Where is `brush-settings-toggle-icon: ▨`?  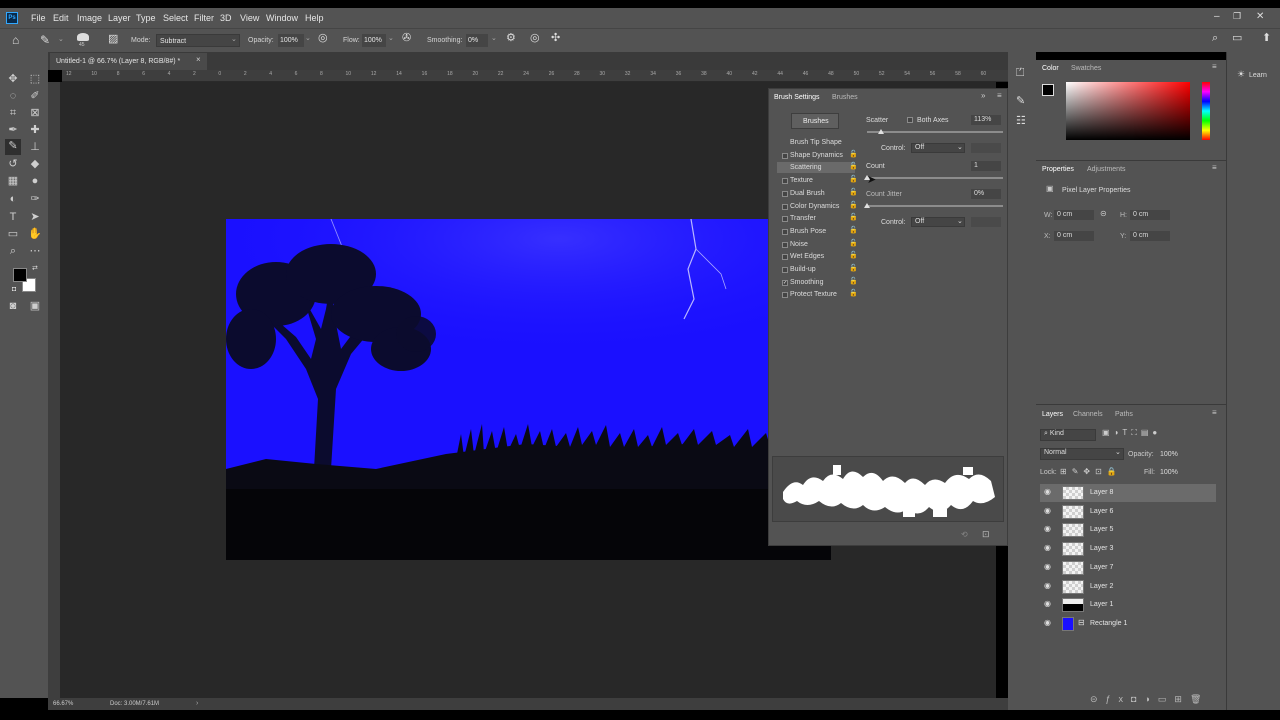 brush-settings-toggle-icon: ▨ is located at coordinates (113, 39).